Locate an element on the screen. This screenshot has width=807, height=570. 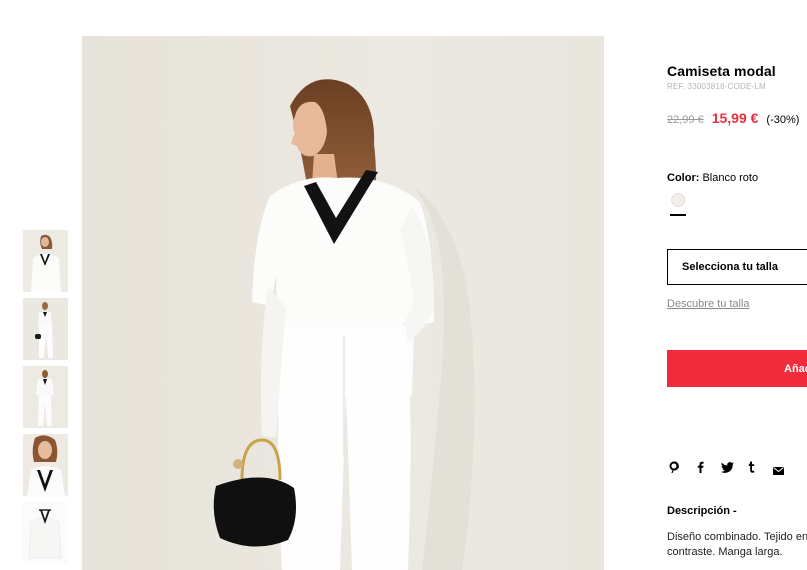
pinterest-icon is located at coordinates (674, 469).